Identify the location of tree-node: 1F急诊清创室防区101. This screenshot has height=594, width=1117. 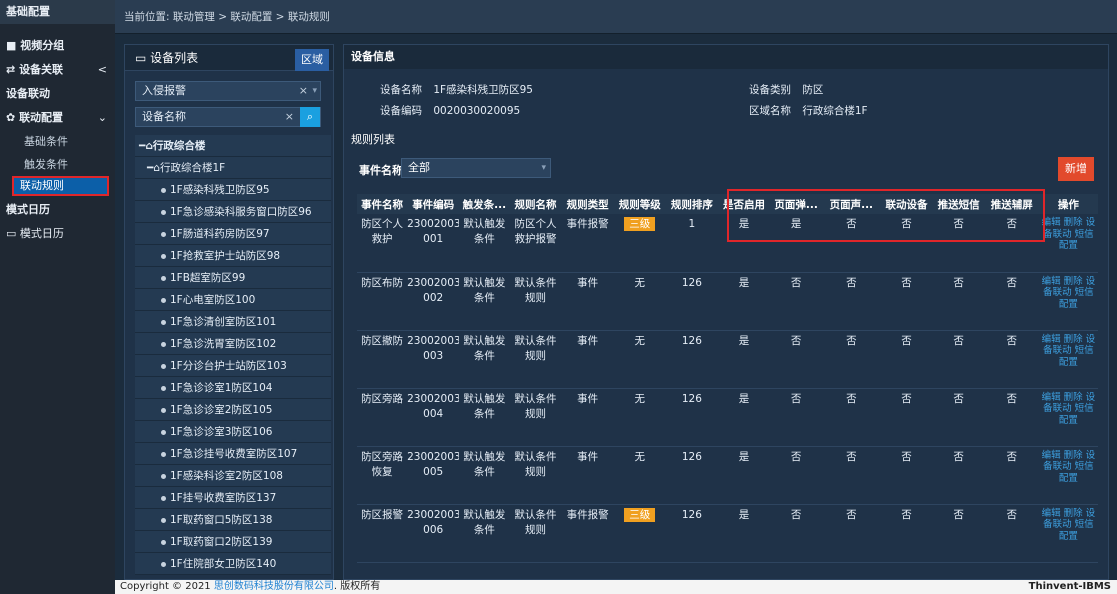
(233, 322).